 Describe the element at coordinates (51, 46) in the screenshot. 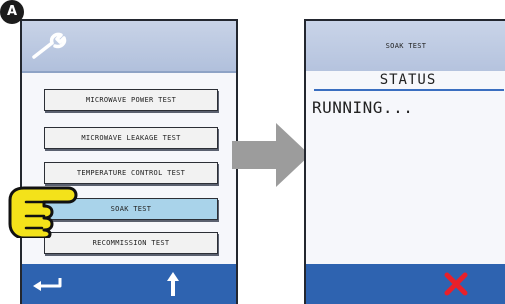

I see `wrench-icon` at that location.